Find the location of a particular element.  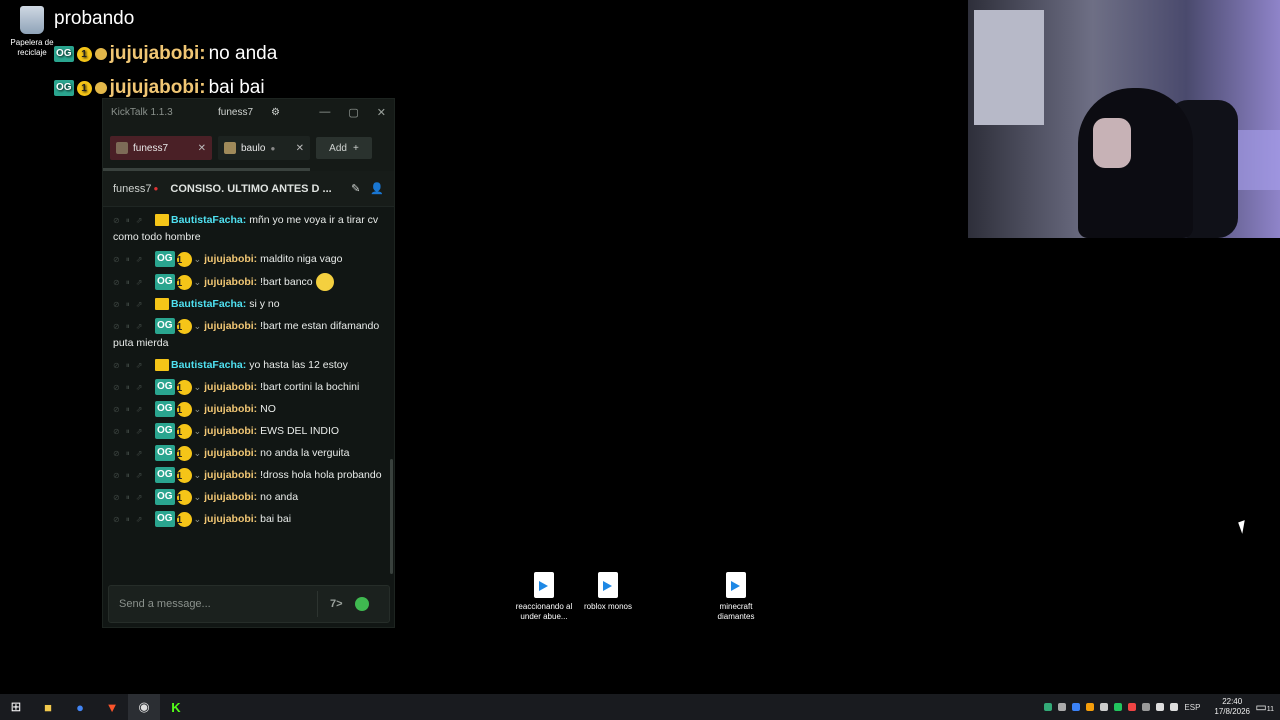

desktop-file-icon: minecraft diamantes is located at coordinates (736, 597).